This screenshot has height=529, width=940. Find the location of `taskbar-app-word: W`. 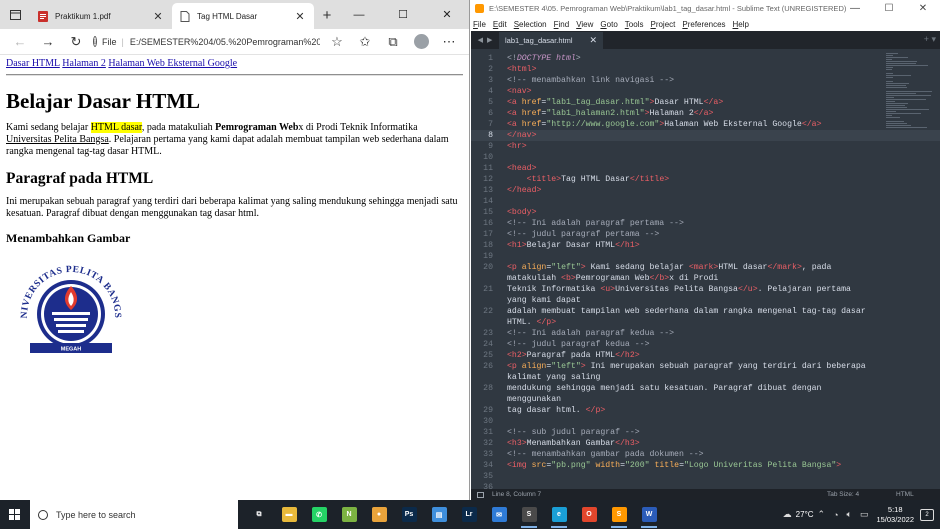

taskbar-app-word: W is located at coordinates (649, 514).